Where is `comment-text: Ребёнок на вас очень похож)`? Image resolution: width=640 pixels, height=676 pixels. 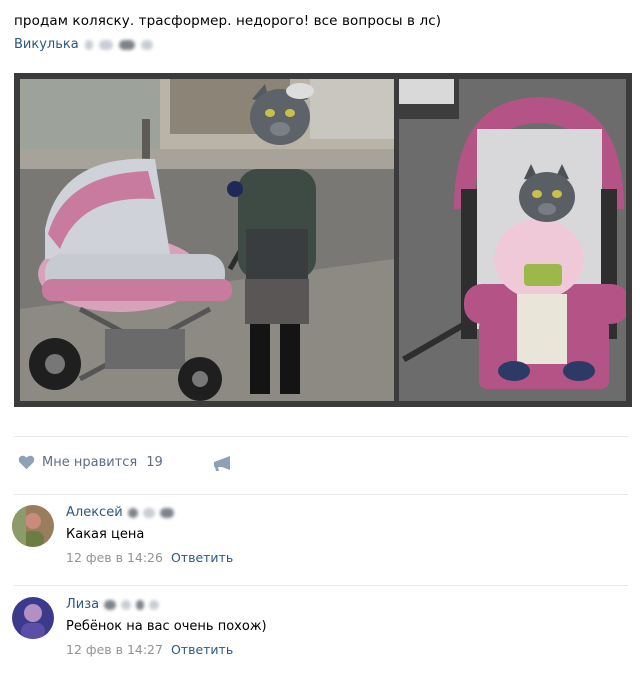 comment-text: Ребёнок на вас очень похож) is located at coordinates (166, 626).